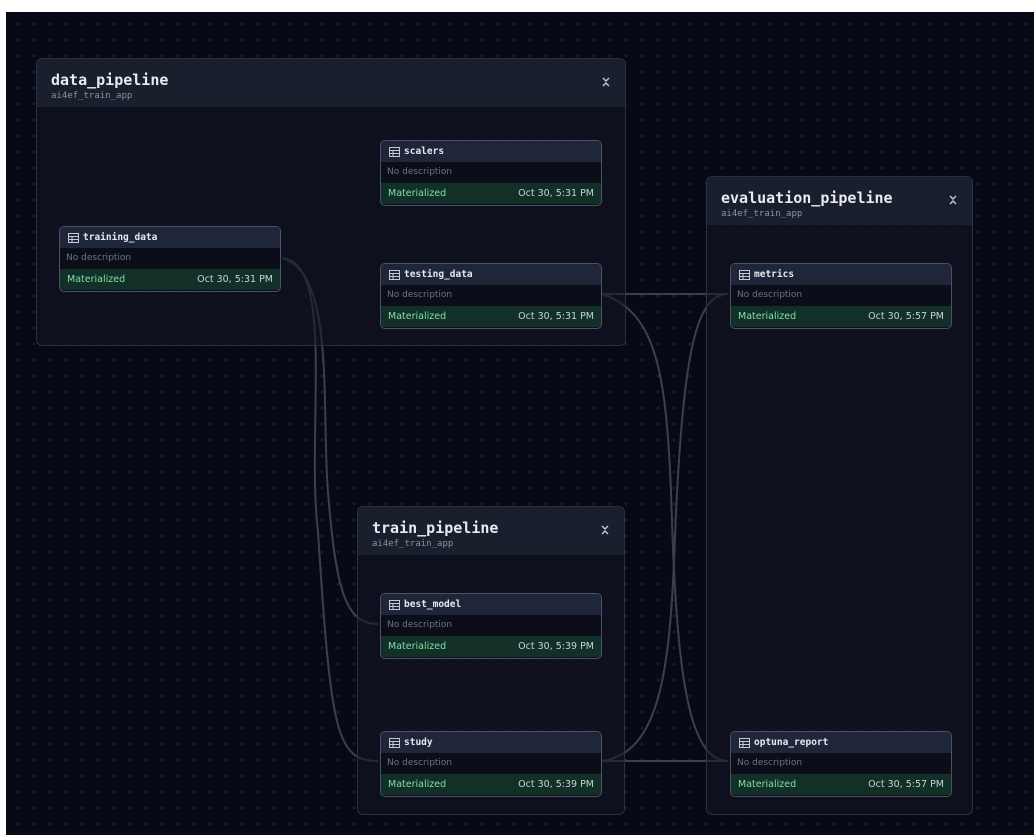 This screenshot has width=1034, height=835. Describe the element at coordinates (435, 528) in the screenshot. I see `group-title: train_pipeline` at that location.